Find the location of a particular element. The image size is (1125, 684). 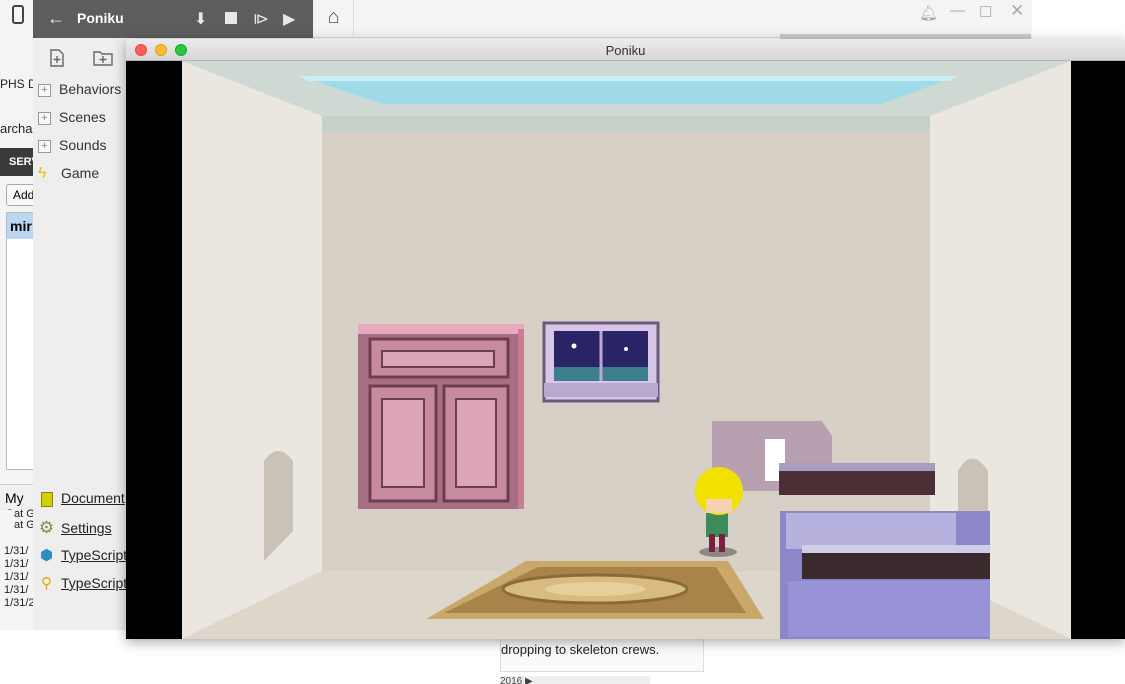

wardrobe is located at coordinates (441, 416).